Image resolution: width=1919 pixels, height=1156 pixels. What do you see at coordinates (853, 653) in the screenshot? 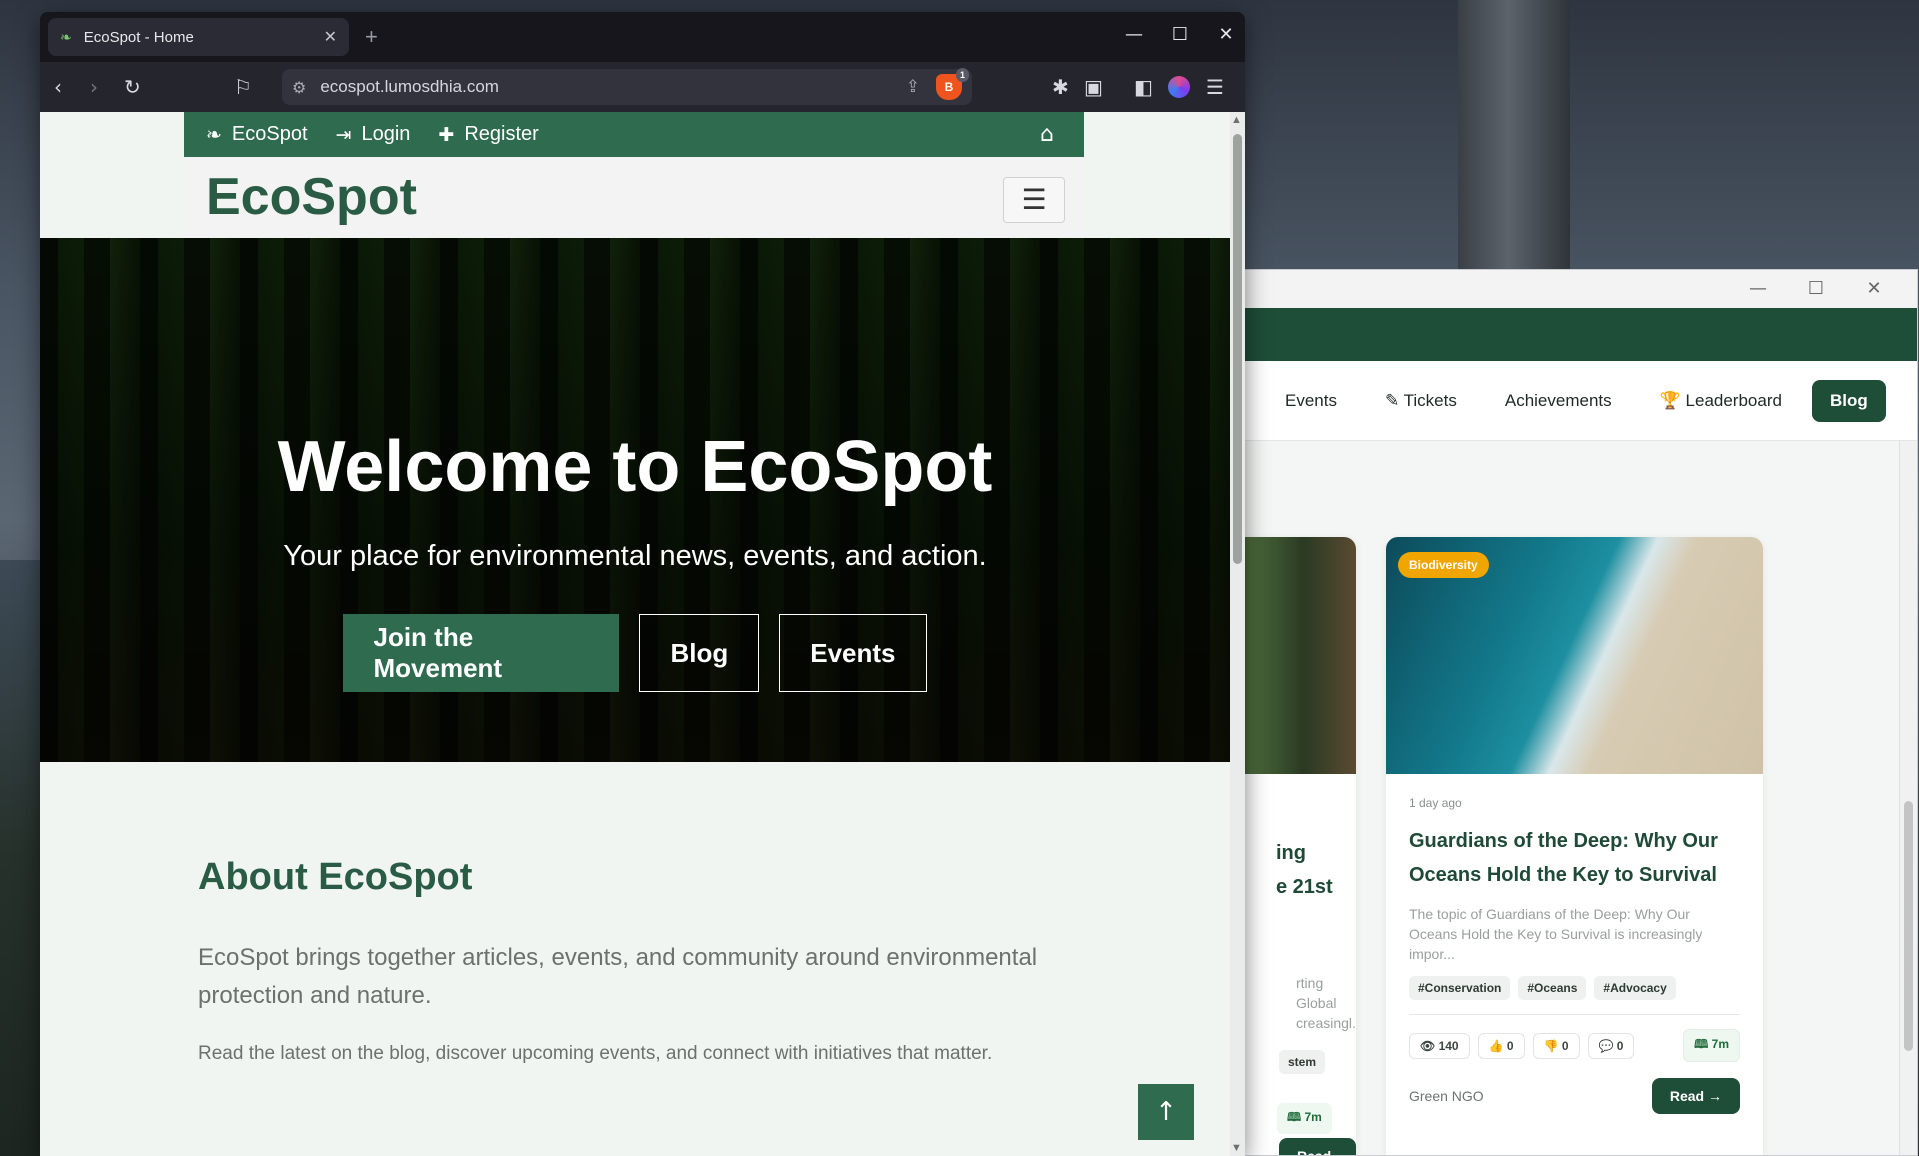
I see `events-button: Events` at bounding box center [853, 653].